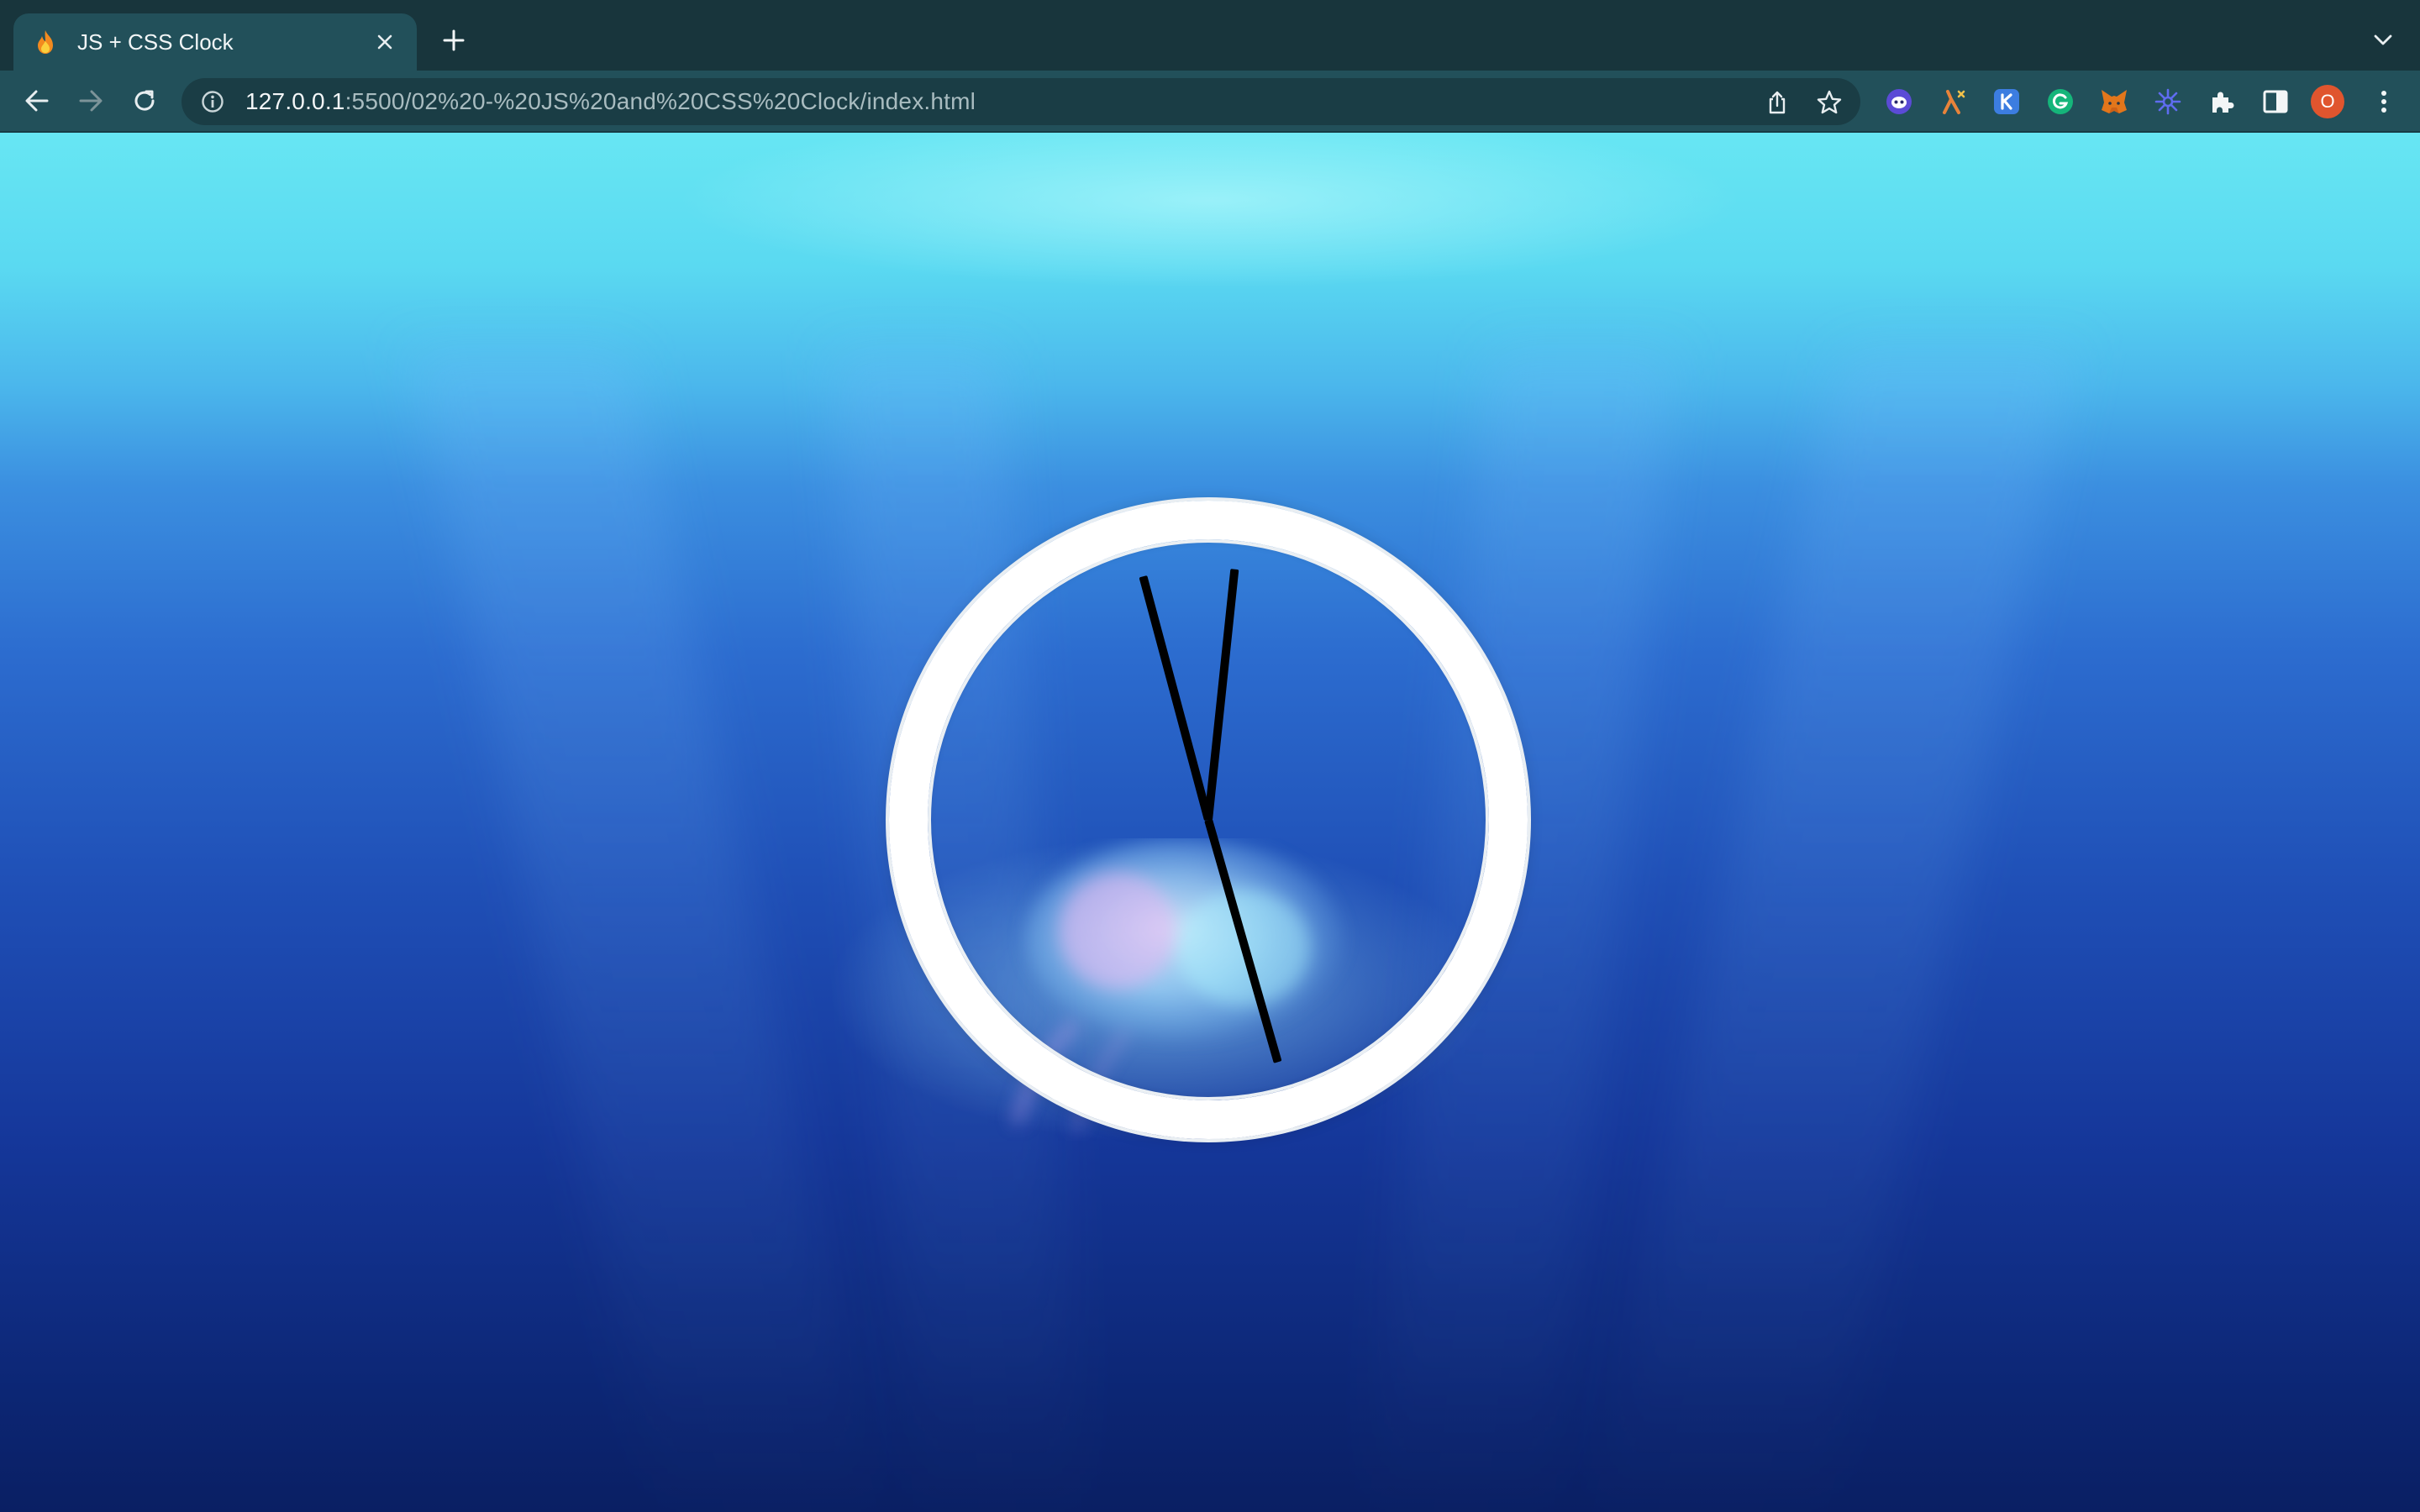 The height and width of the screenshot is (1512, 2420). I want to click on lambda-extension-icon, so click(1953, 102).